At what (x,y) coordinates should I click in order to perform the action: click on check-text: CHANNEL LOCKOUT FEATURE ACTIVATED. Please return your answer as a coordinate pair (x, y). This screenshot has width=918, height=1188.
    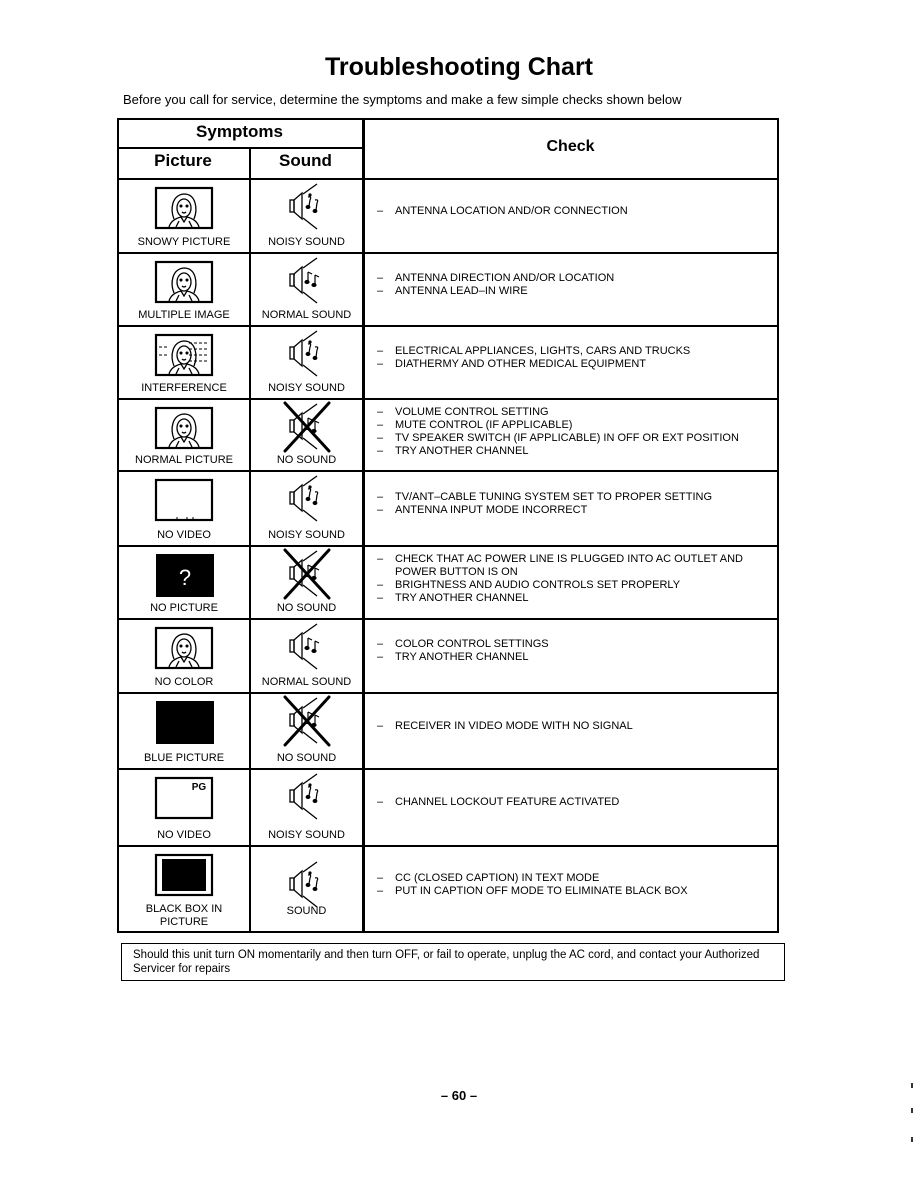
    Looking at the image, I should click on (507, 802).